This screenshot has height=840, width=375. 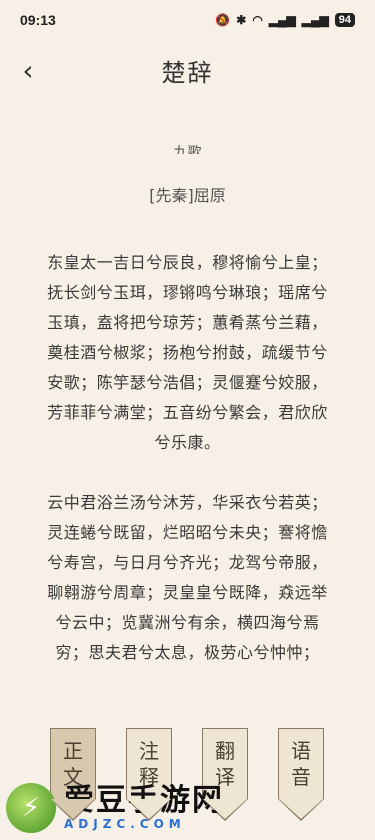 What do you see at coordinates (149, 777) in the screenshot?
I see `tab-notes-label-2: 释` at bounding box center [149, 777].